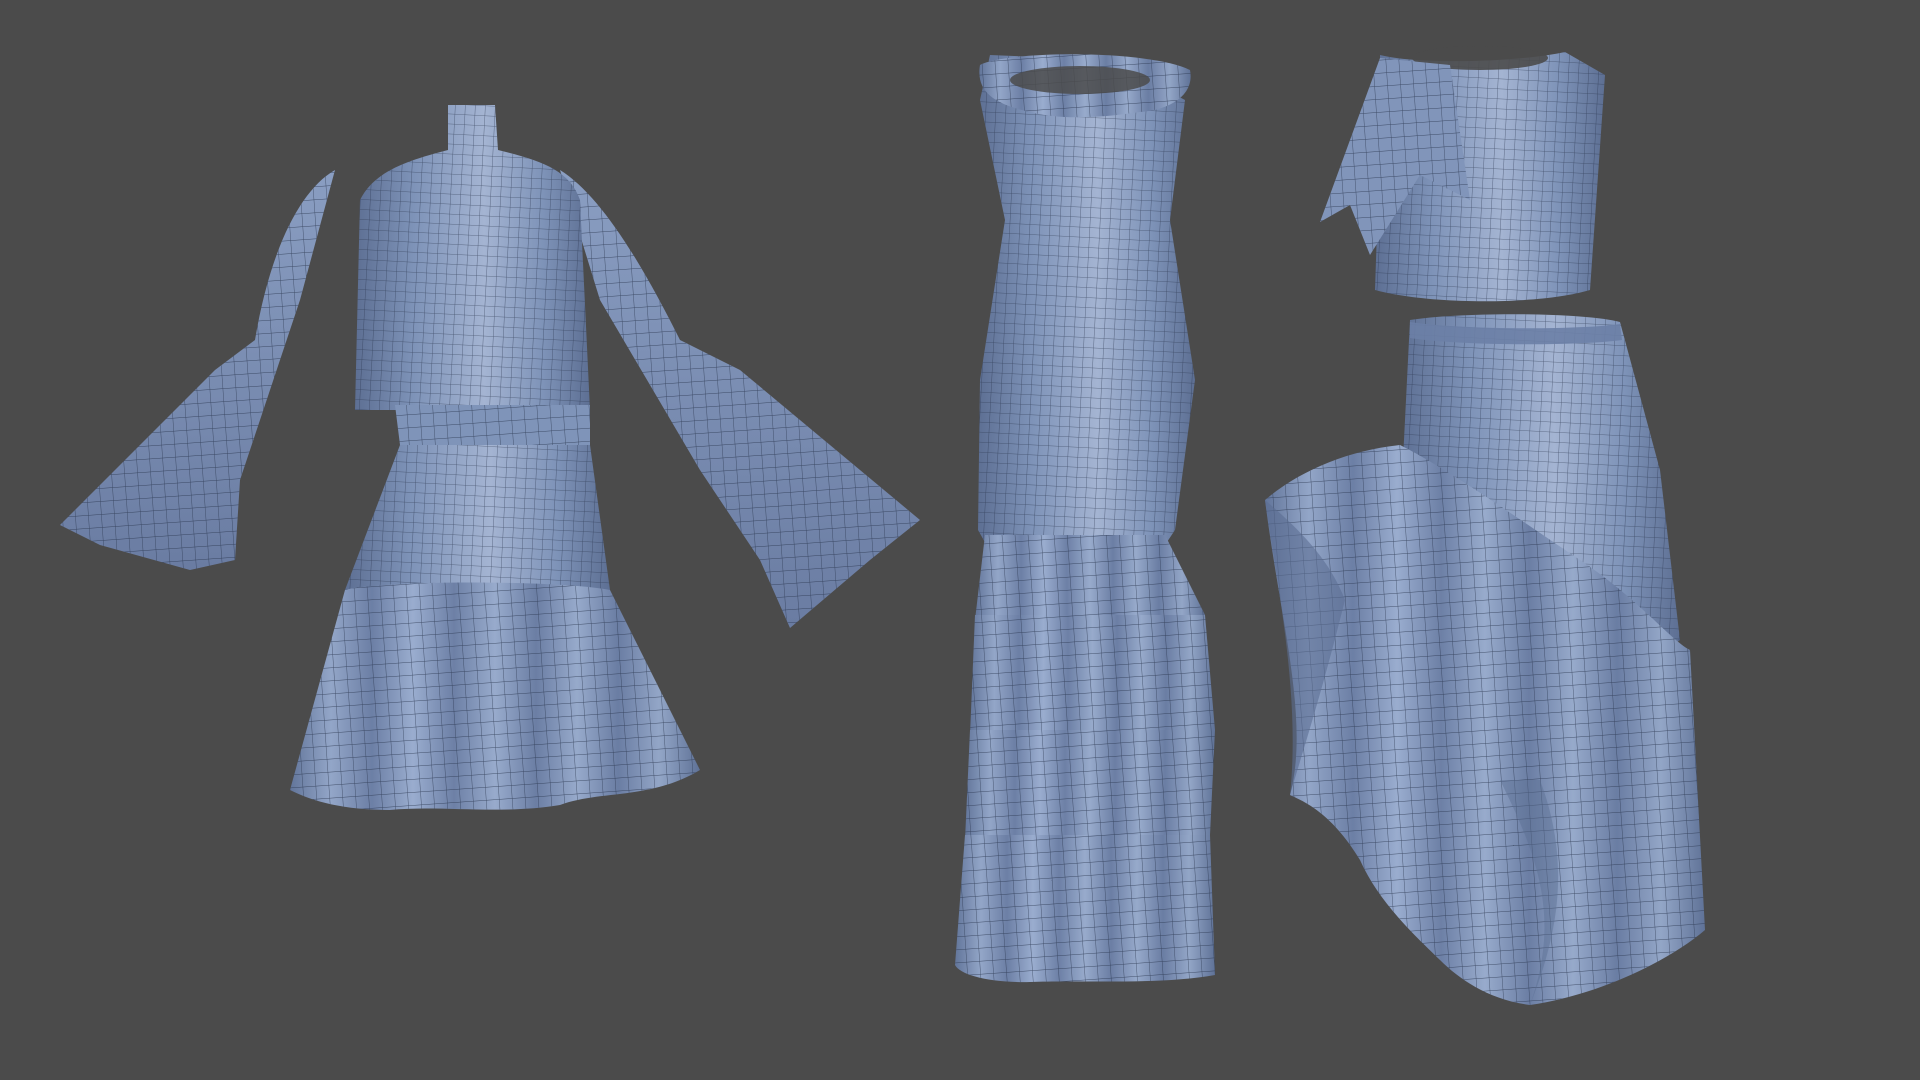  Describe the element at coordinates (740, 399) in the screenshot. I see `right-bell-sleeve` at that location.